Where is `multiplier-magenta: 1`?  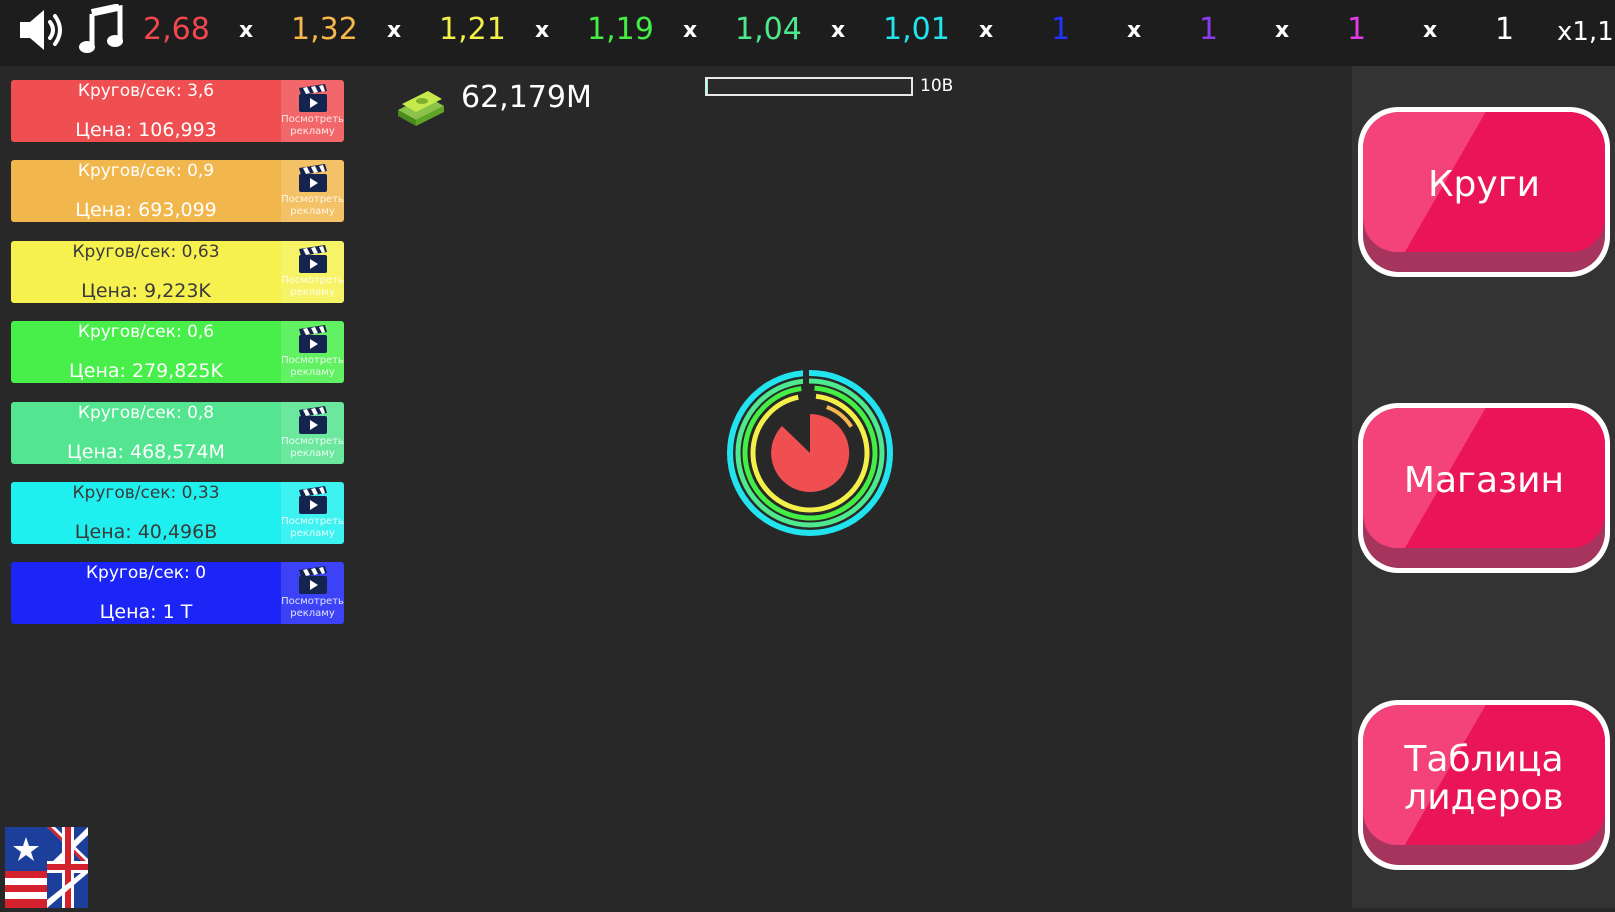
multiplier-magenta: 1 is located at coordinates (1357, 29).